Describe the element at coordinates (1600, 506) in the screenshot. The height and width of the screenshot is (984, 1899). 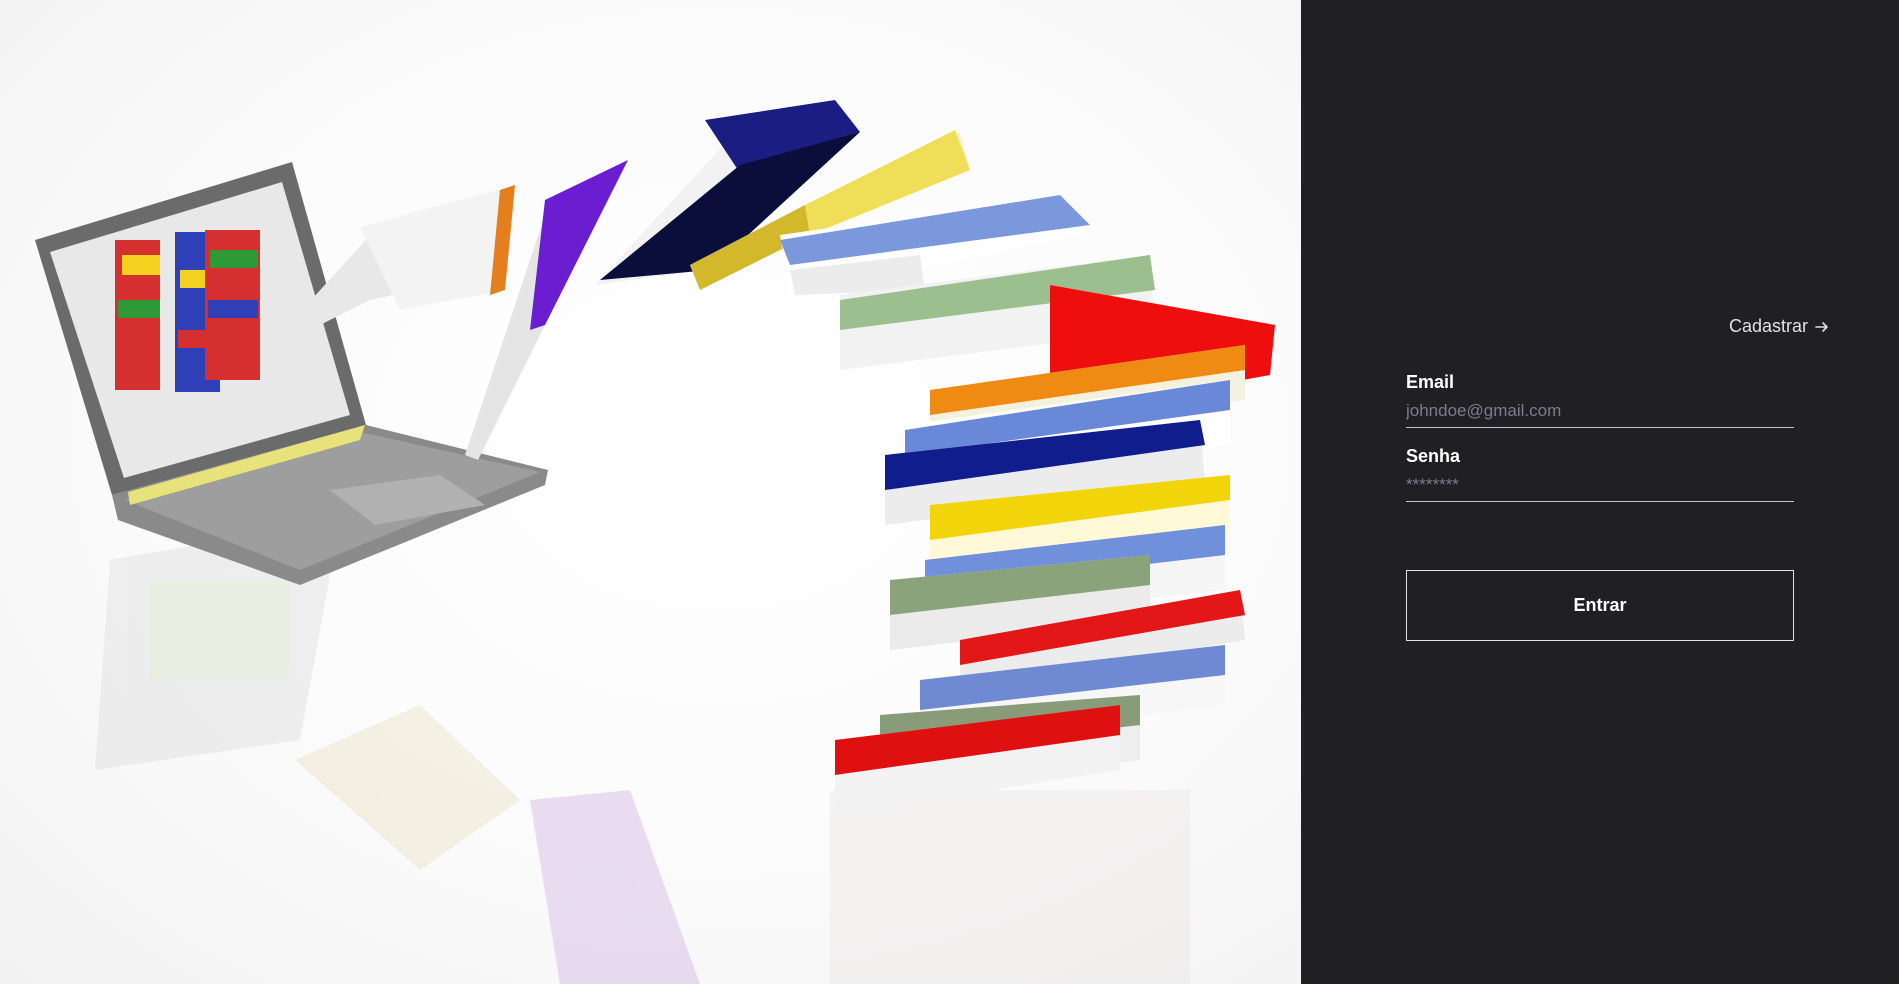
I see `login-form: Email Senha Entrar` at that location.